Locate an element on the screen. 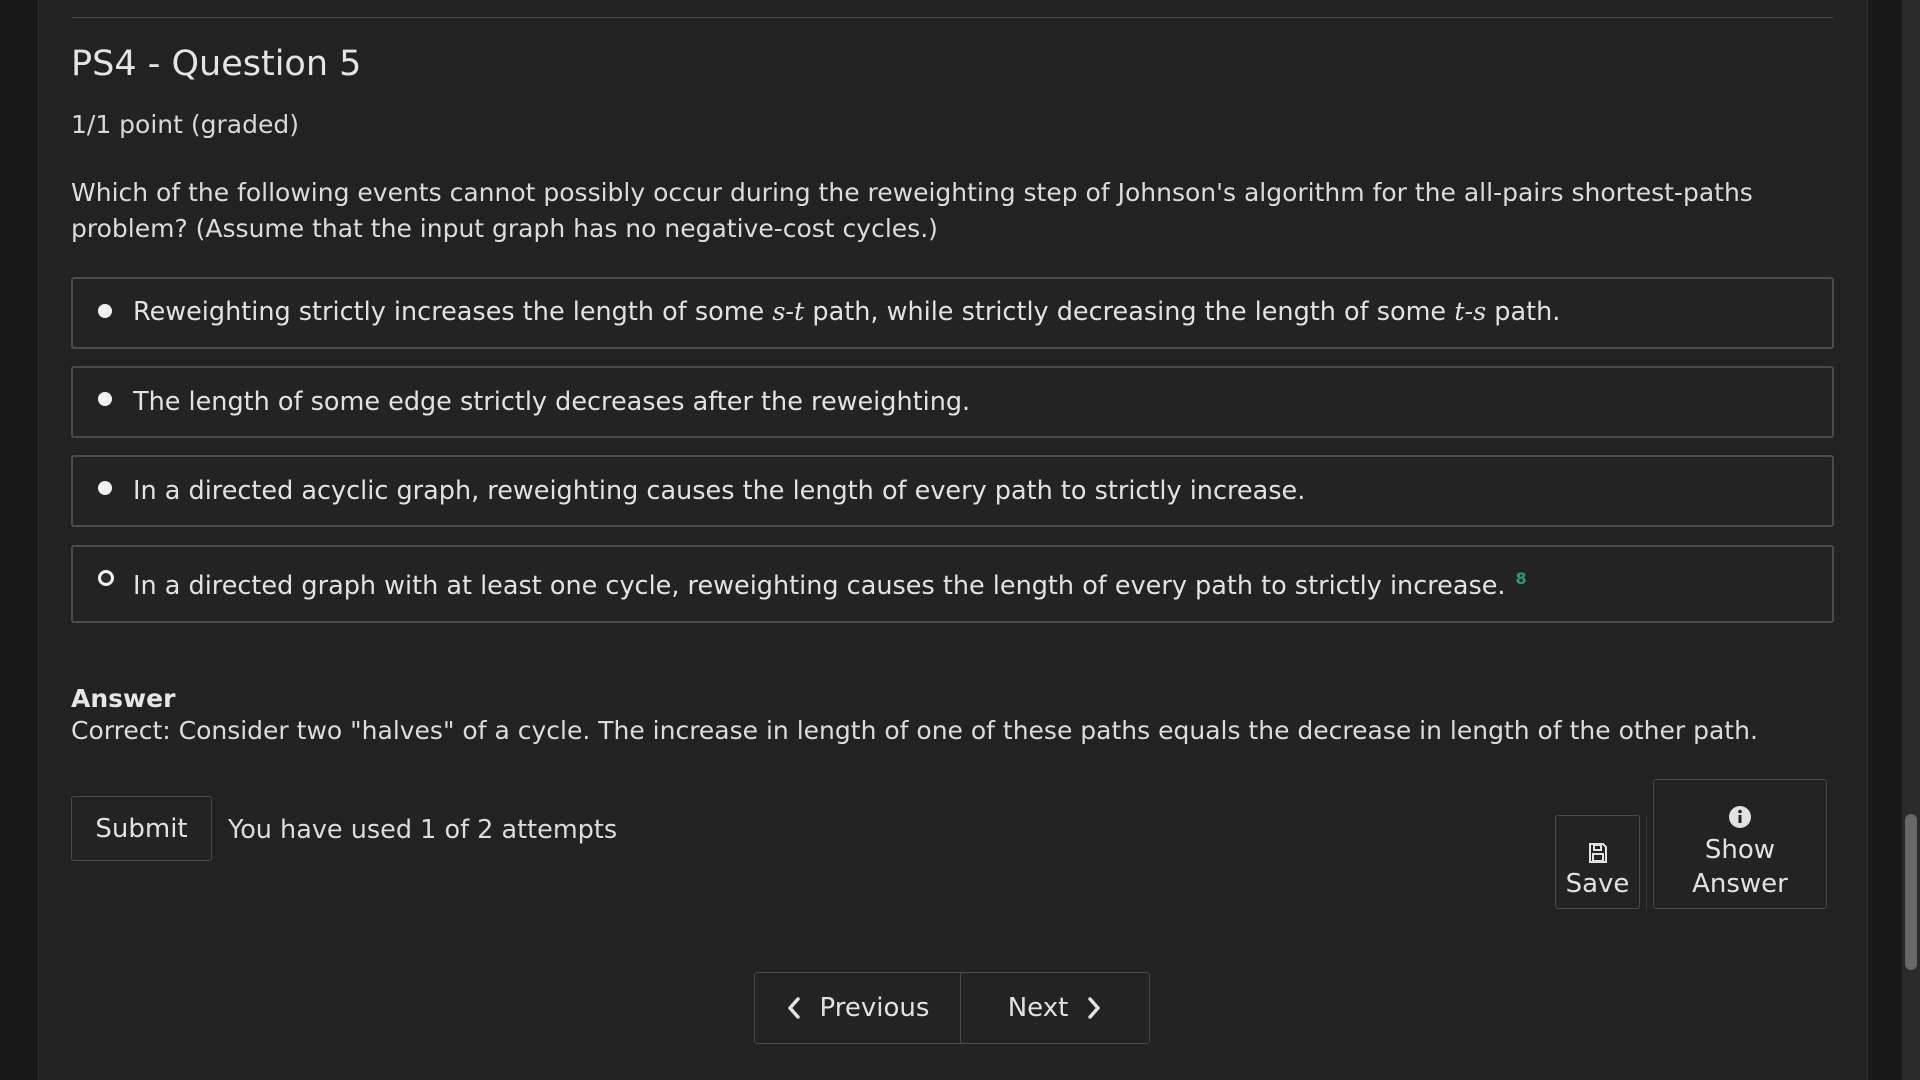  choice-1-math-ts: t-s is located at coordinates (1470, 312).